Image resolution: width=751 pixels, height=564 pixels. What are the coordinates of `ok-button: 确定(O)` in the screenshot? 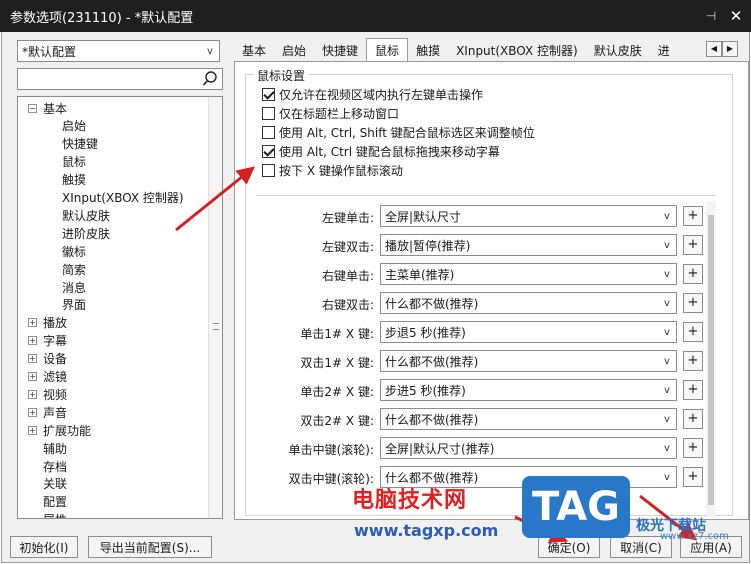 It's located at (569, 547).